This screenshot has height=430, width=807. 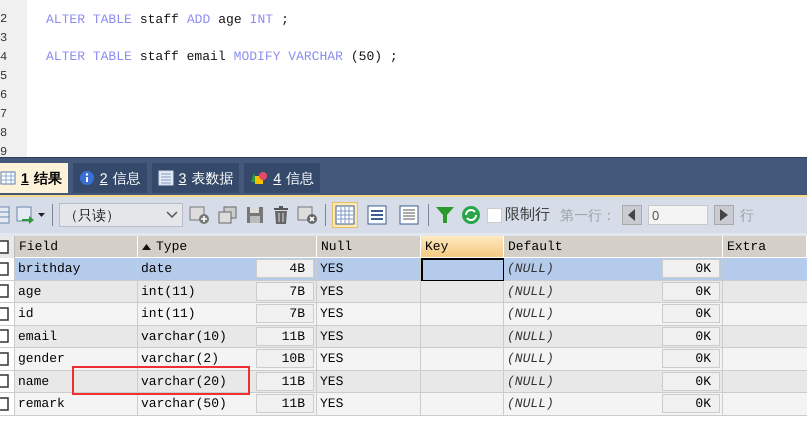 I want to click on first-row-label: 第一行：, so click(x=588, y=215).